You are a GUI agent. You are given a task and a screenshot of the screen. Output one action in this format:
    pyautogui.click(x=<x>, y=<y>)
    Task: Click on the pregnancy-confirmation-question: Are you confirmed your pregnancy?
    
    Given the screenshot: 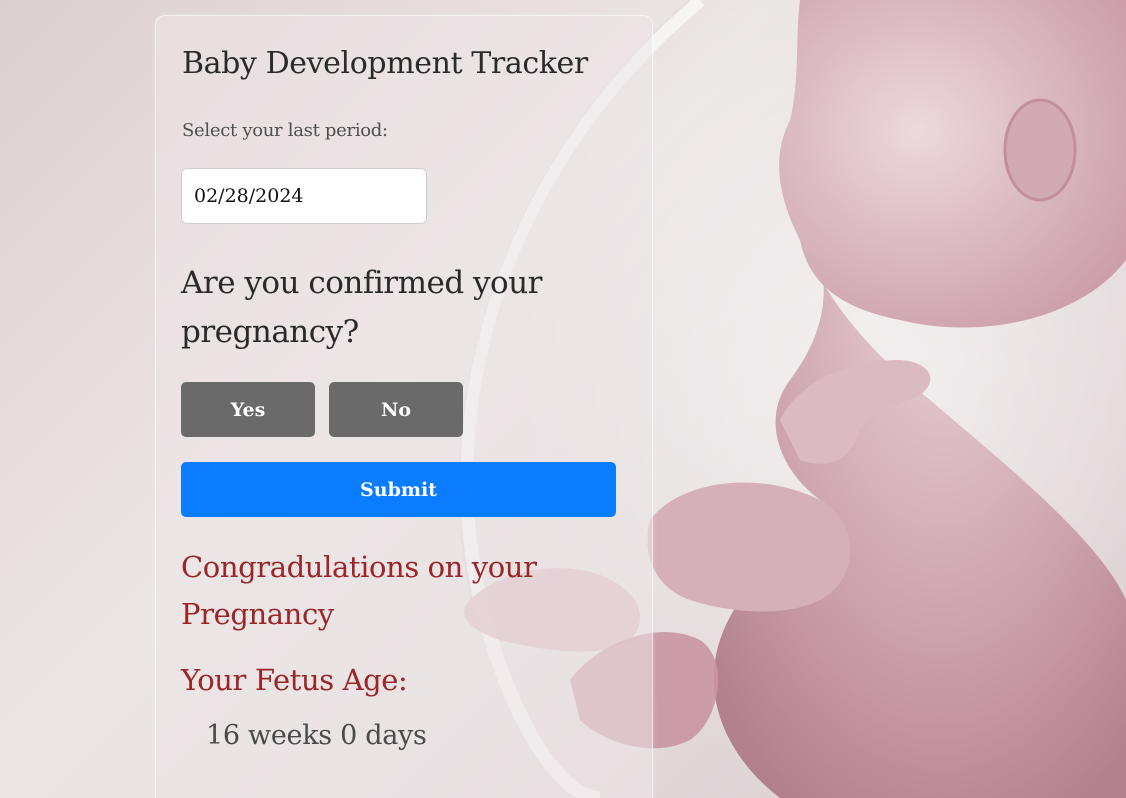 What is the action you would take?
    pyautogui.click(x=362, y=307)
    